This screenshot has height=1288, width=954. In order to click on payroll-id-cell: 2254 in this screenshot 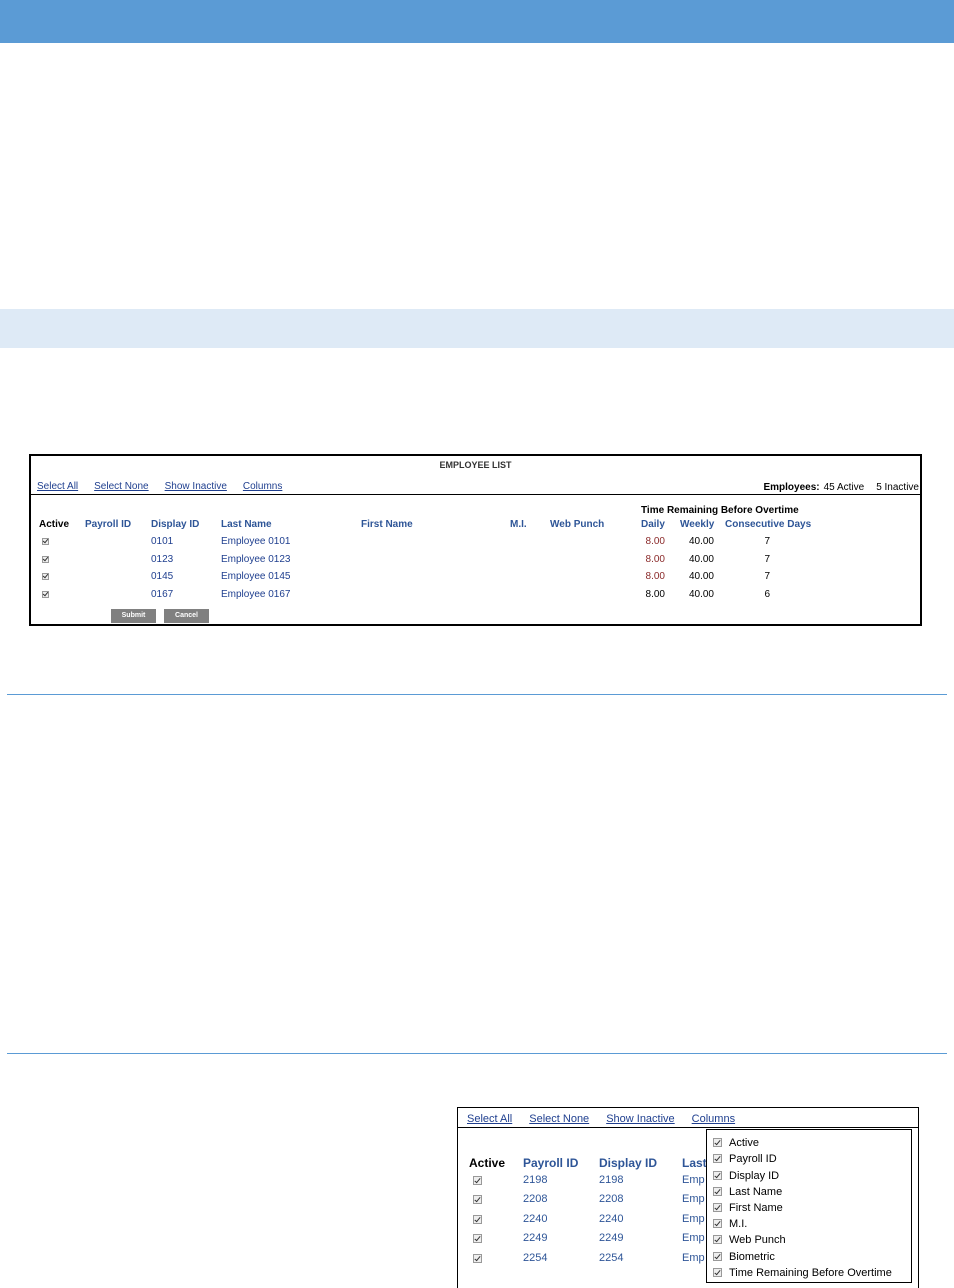, I will do `click(535, 1258)`.